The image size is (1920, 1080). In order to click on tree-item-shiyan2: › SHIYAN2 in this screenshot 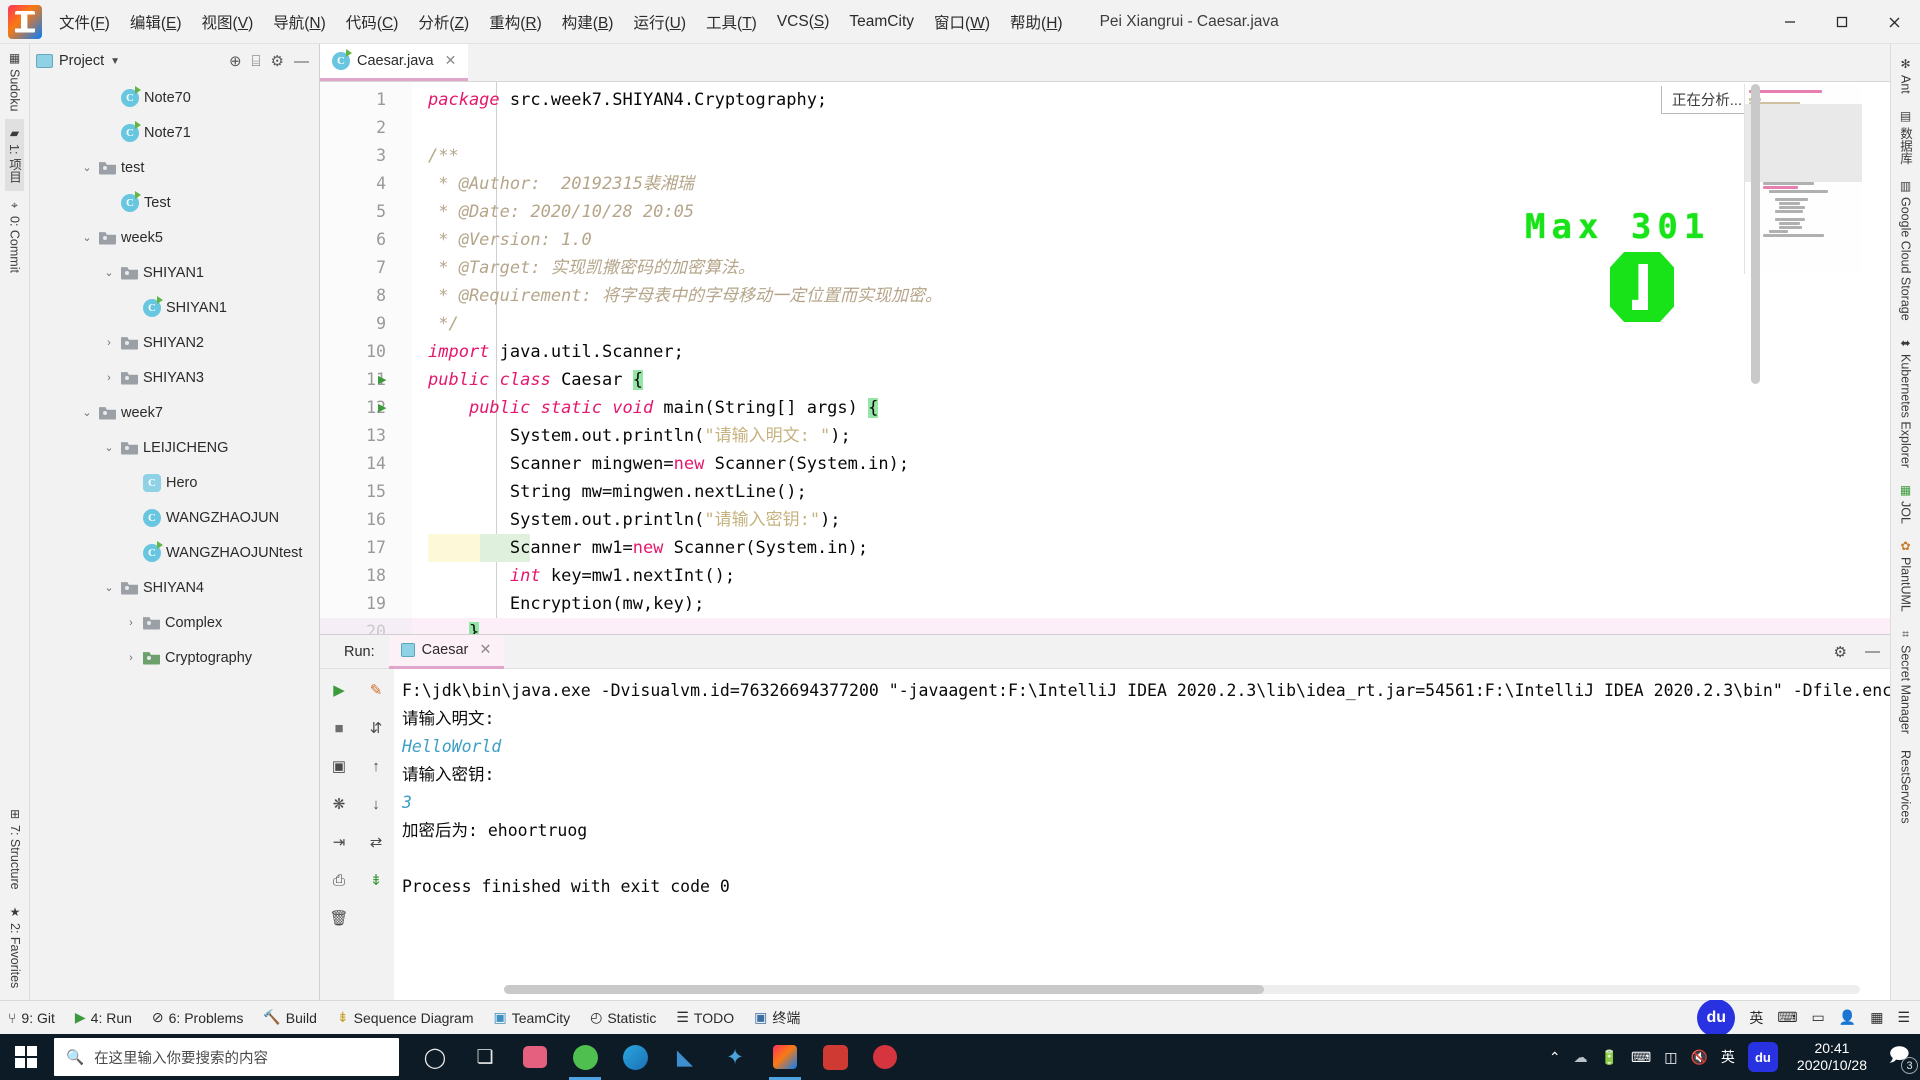, I will do `click(174, 342)`.